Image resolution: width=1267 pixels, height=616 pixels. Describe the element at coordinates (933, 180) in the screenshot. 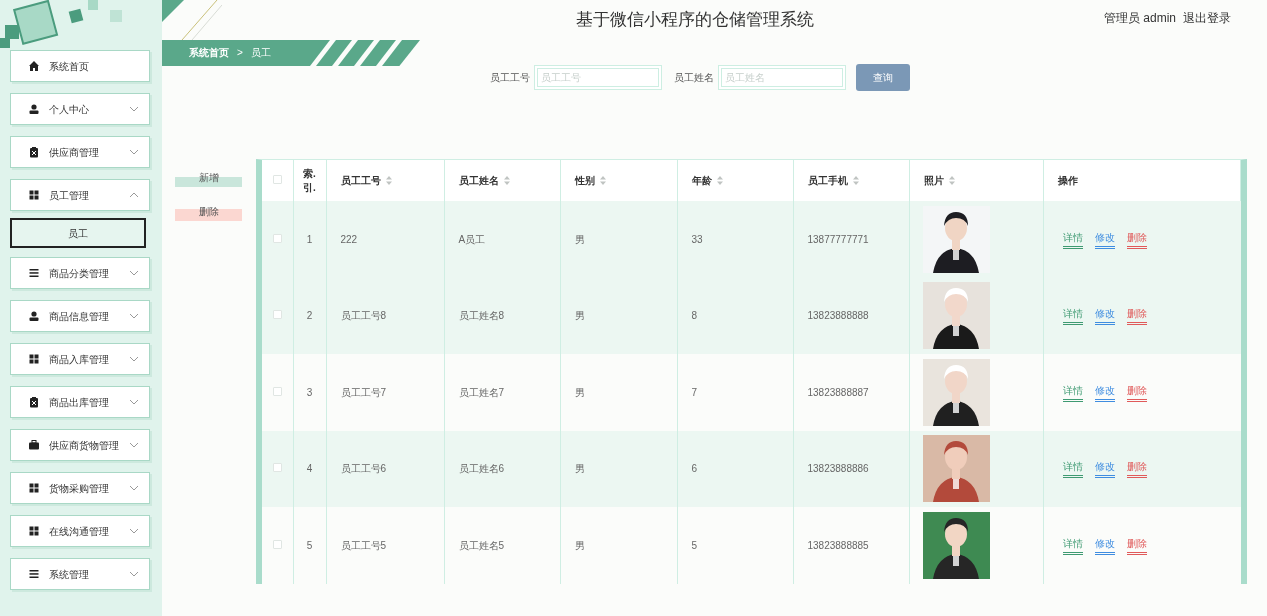

I see `column-header: 照片` at that location.